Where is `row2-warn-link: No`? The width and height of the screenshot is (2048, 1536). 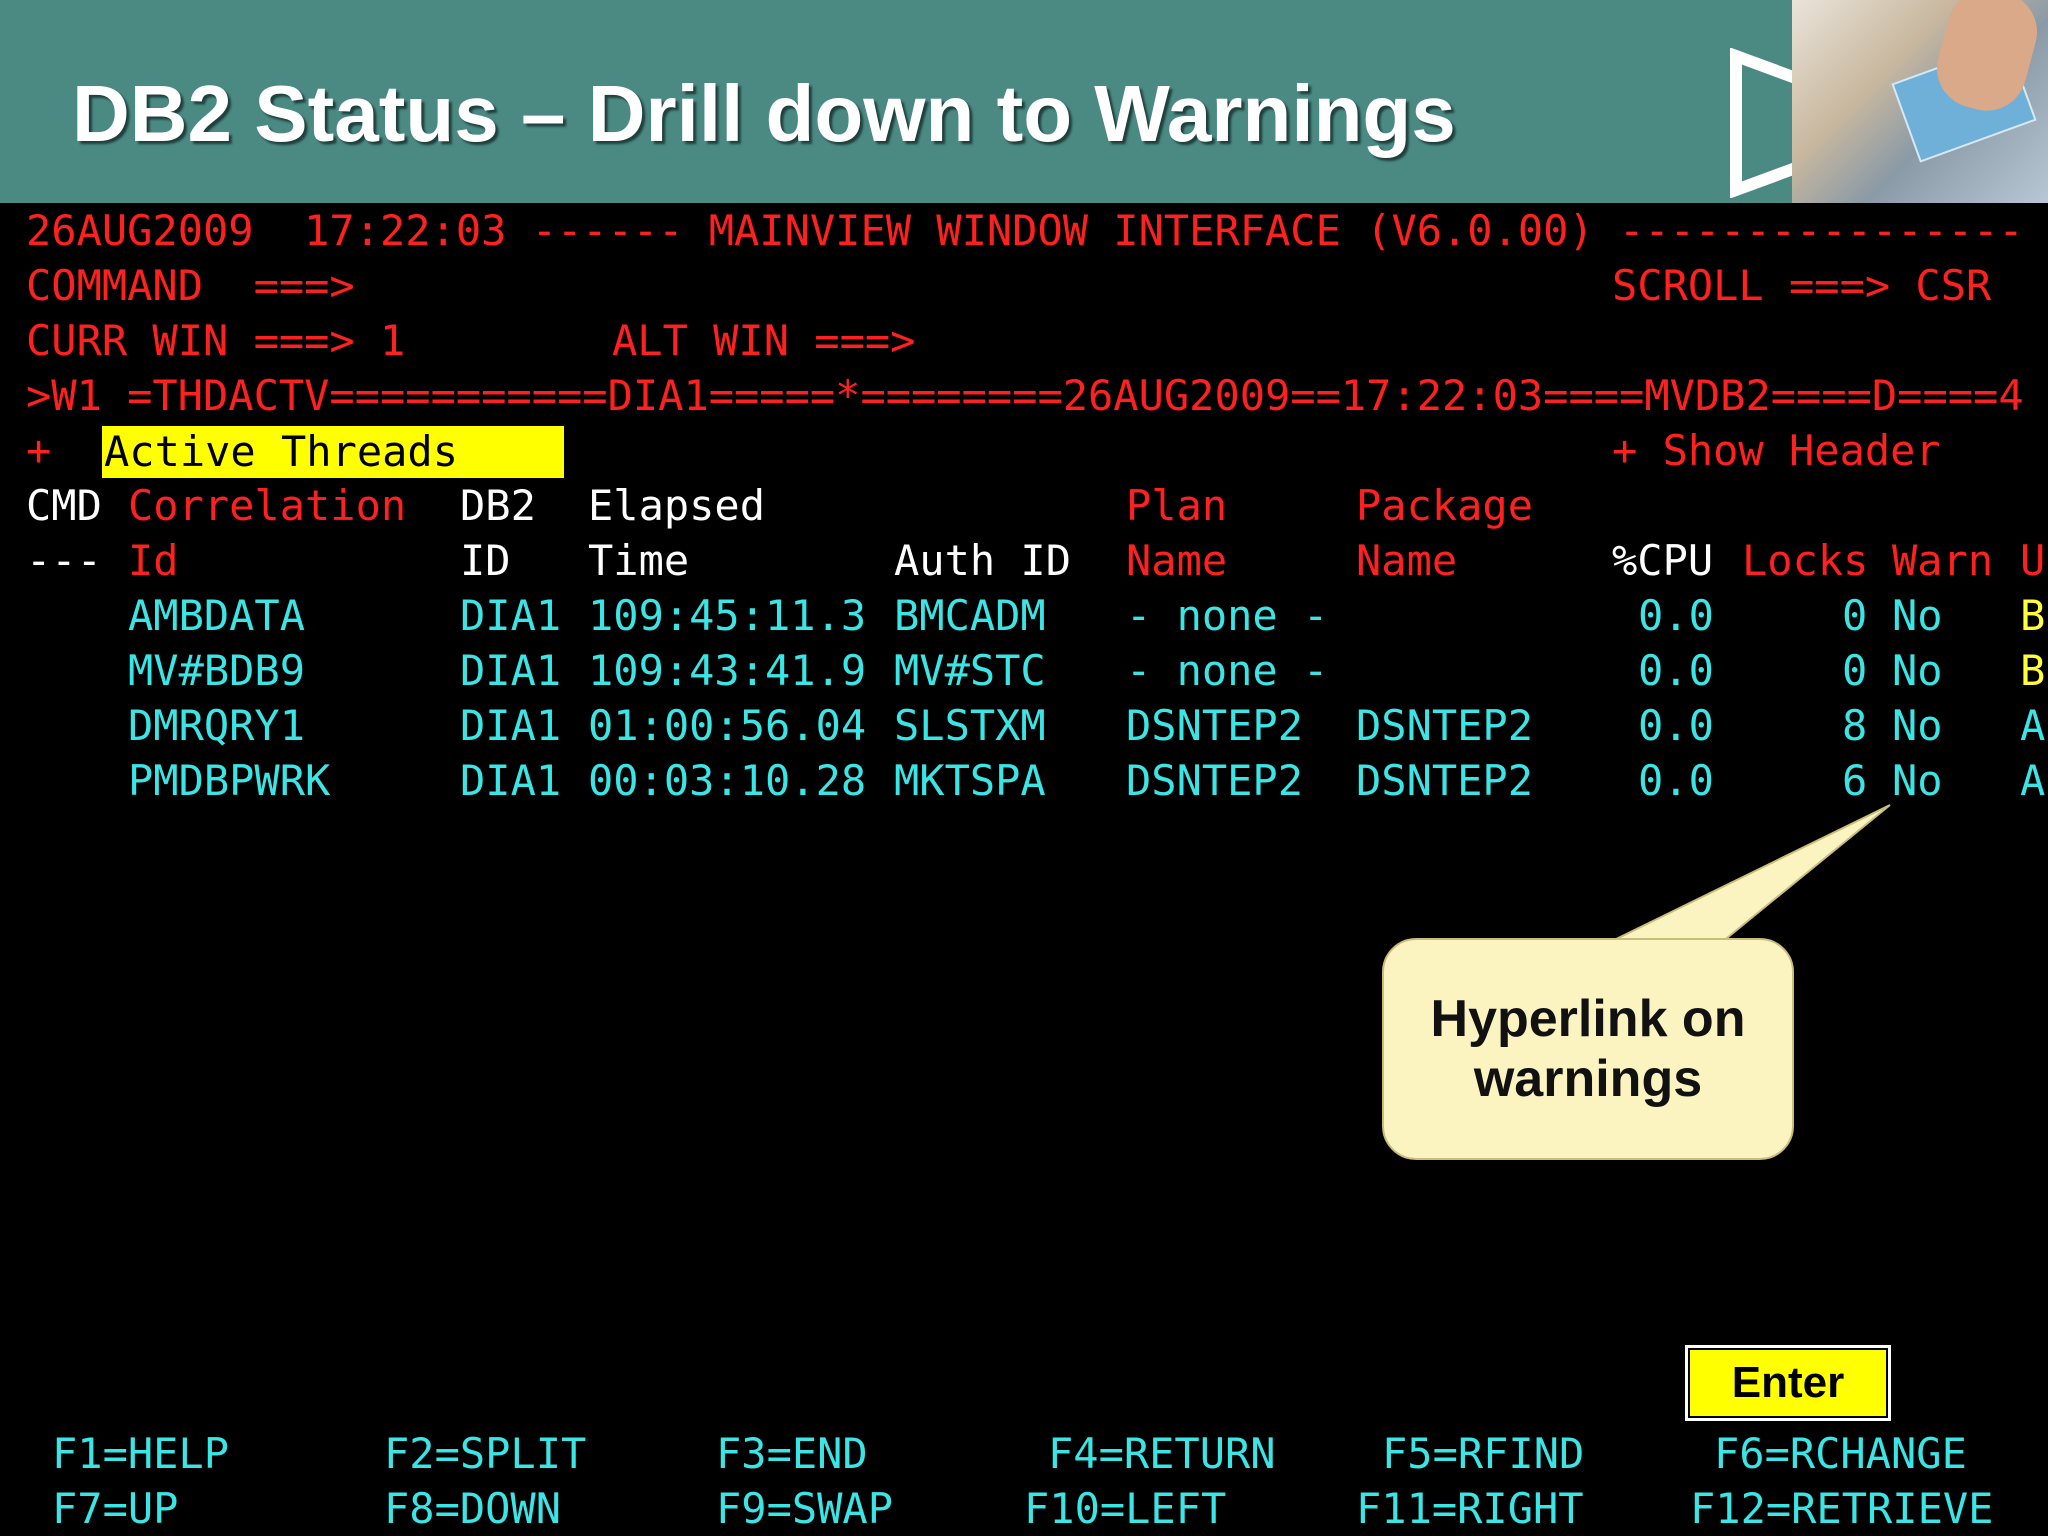 row2-warn-link: No is located at coordinates (1917, 671).